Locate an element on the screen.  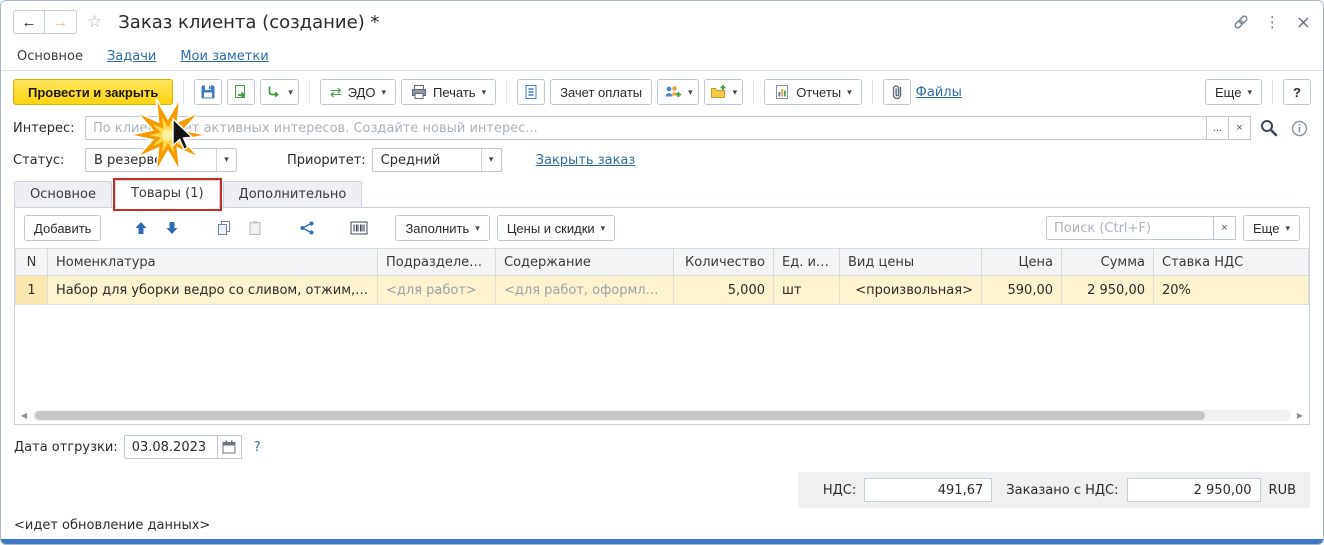
back-button: ← is located at coordinates (29, 22).